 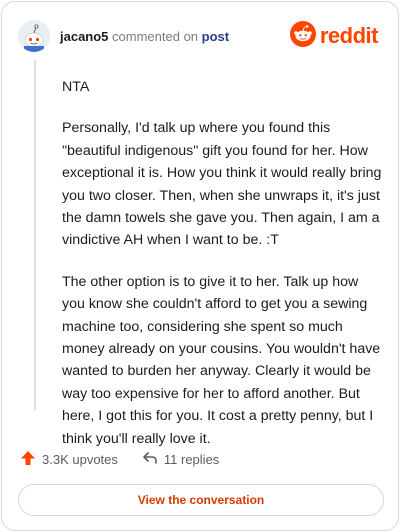 I want to click on post-link: post, so click(x=215, y=36).